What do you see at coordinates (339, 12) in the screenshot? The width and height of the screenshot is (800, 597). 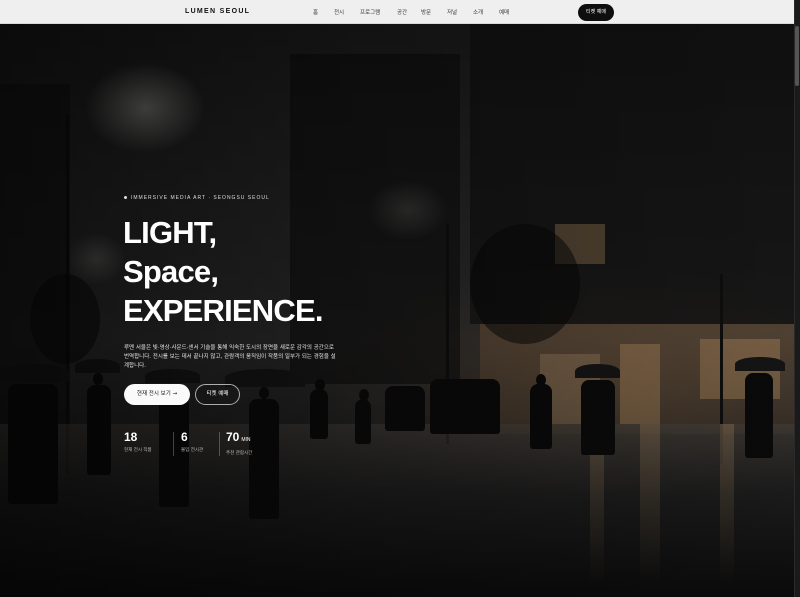 I see `nav-item-exhibitions: 전시` at bounding box center [339, 12].